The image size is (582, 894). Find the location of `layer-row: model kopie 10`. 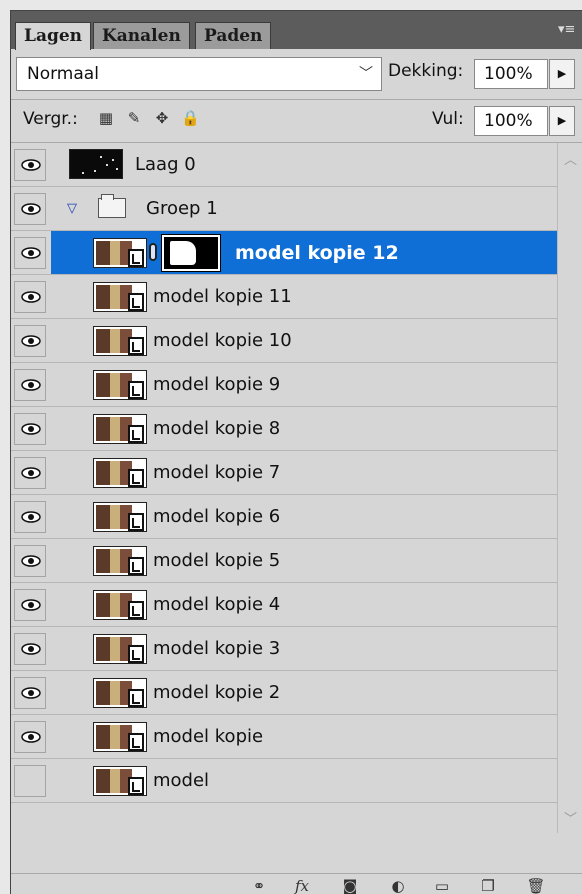

layer-row: model kopie 10 is located at coordinates (284, 341).